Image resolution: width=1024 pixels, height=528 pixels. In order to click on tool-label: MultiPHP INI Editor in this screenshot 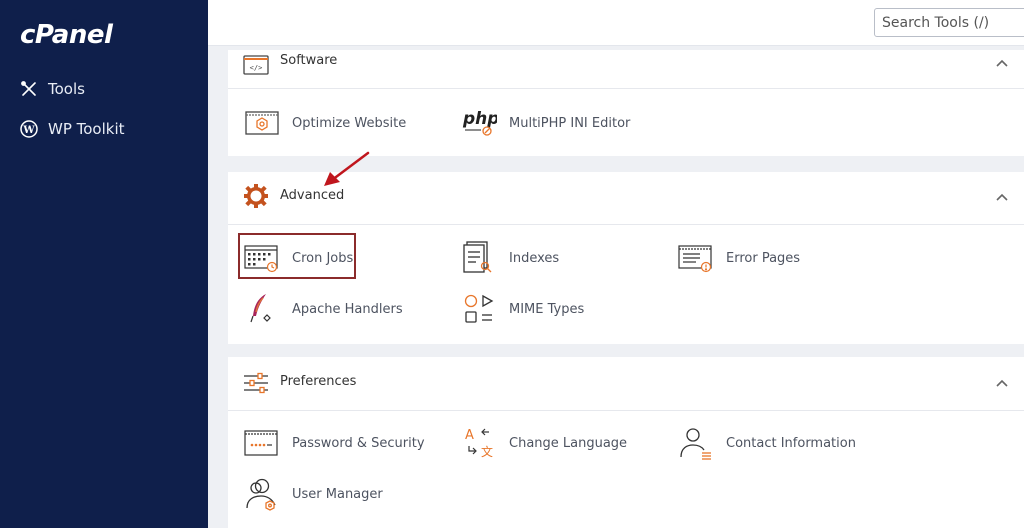, I will do `click(570, 123)`.